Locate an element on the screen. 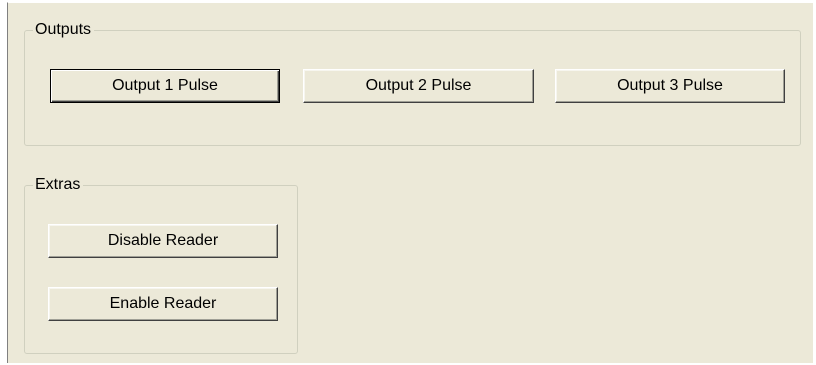 Image resolution: width=816 pixels, height=365 pixels. disable-reader-button: Disable Reader is located at coordinates (163, 241).